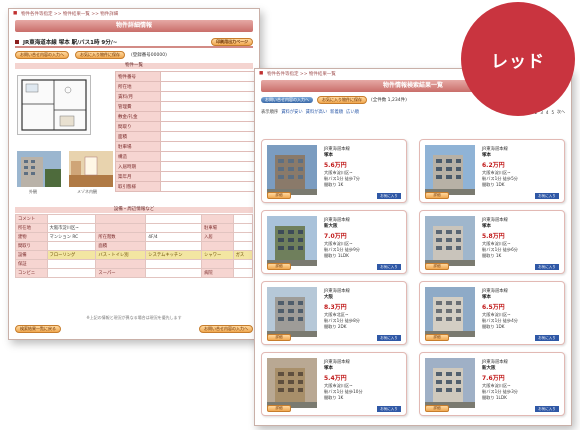 The image size is (580, 430). Describe the element at coordinates (31, 273) in the screenshot. I see `equipment-label: コンビニ` at that location.